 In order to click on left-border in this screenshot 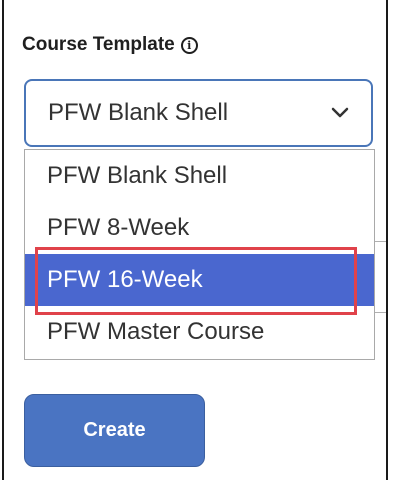, I will do `click(3, 240)`.